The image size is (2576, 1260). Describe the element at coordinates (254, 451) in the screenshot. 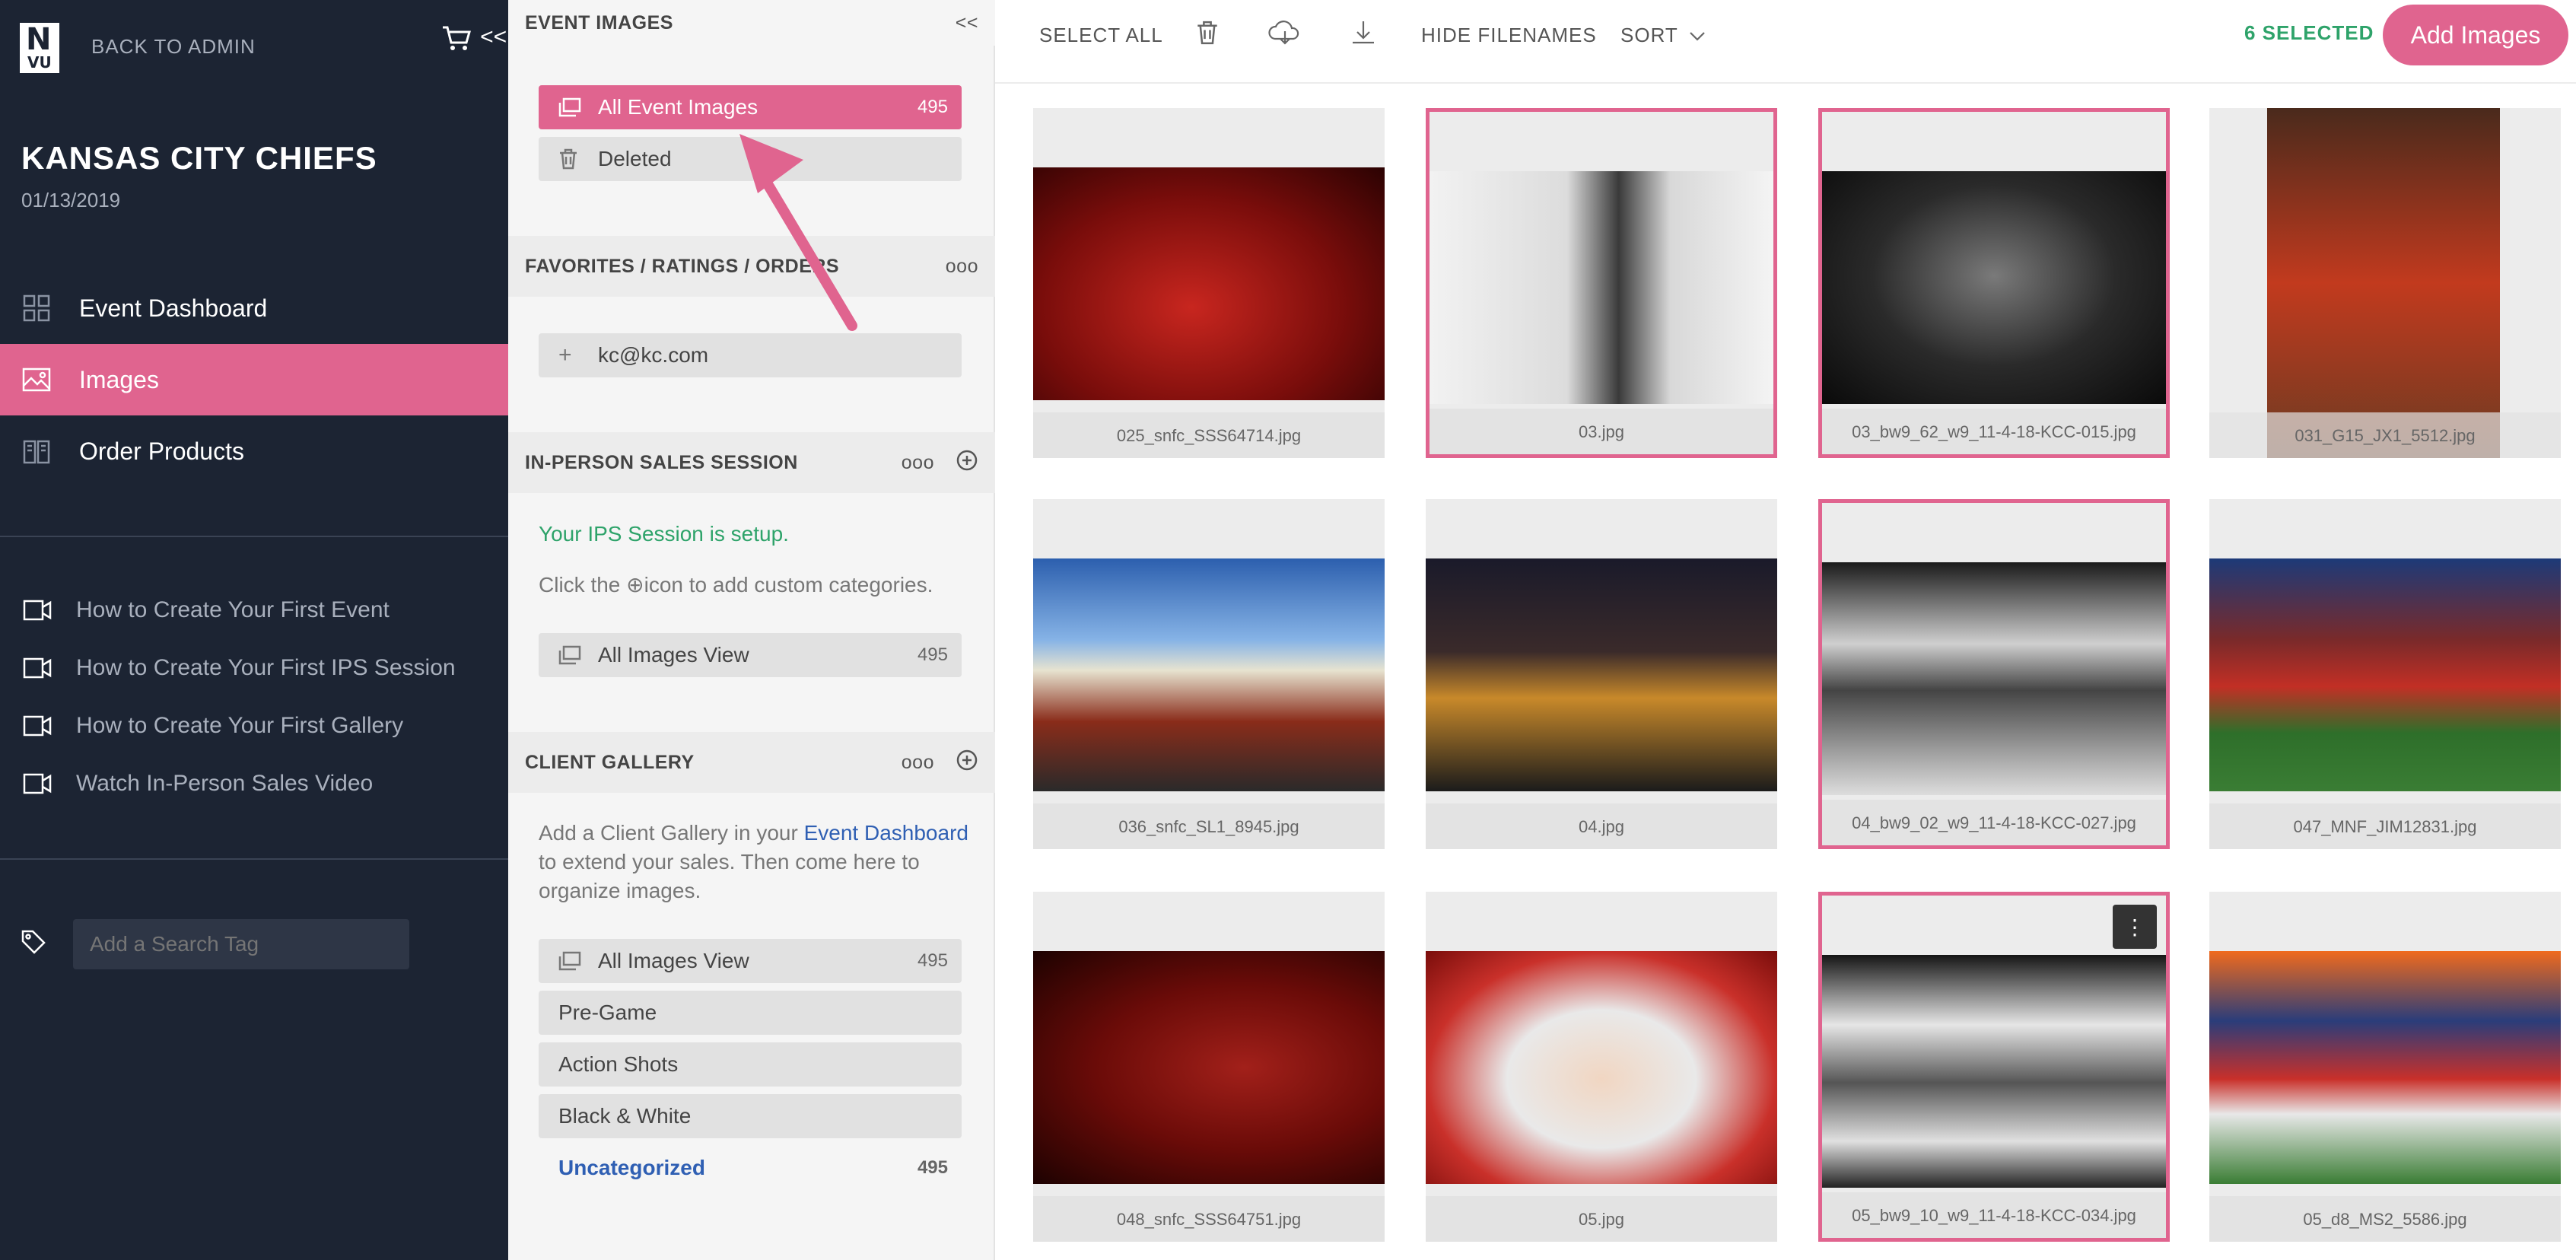

I see `nav-order-products: Order Products` at that location.